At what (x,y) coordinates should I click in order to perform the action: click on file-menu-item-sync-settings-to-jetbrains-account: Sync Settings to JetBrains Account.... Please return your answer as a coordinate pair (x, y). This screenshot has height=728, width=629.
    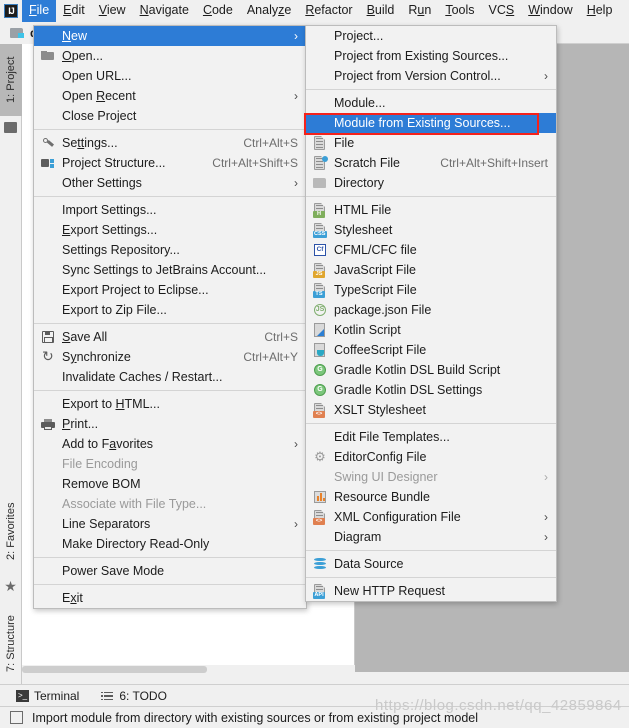
    Looking at the image, I should click on (170, 270).